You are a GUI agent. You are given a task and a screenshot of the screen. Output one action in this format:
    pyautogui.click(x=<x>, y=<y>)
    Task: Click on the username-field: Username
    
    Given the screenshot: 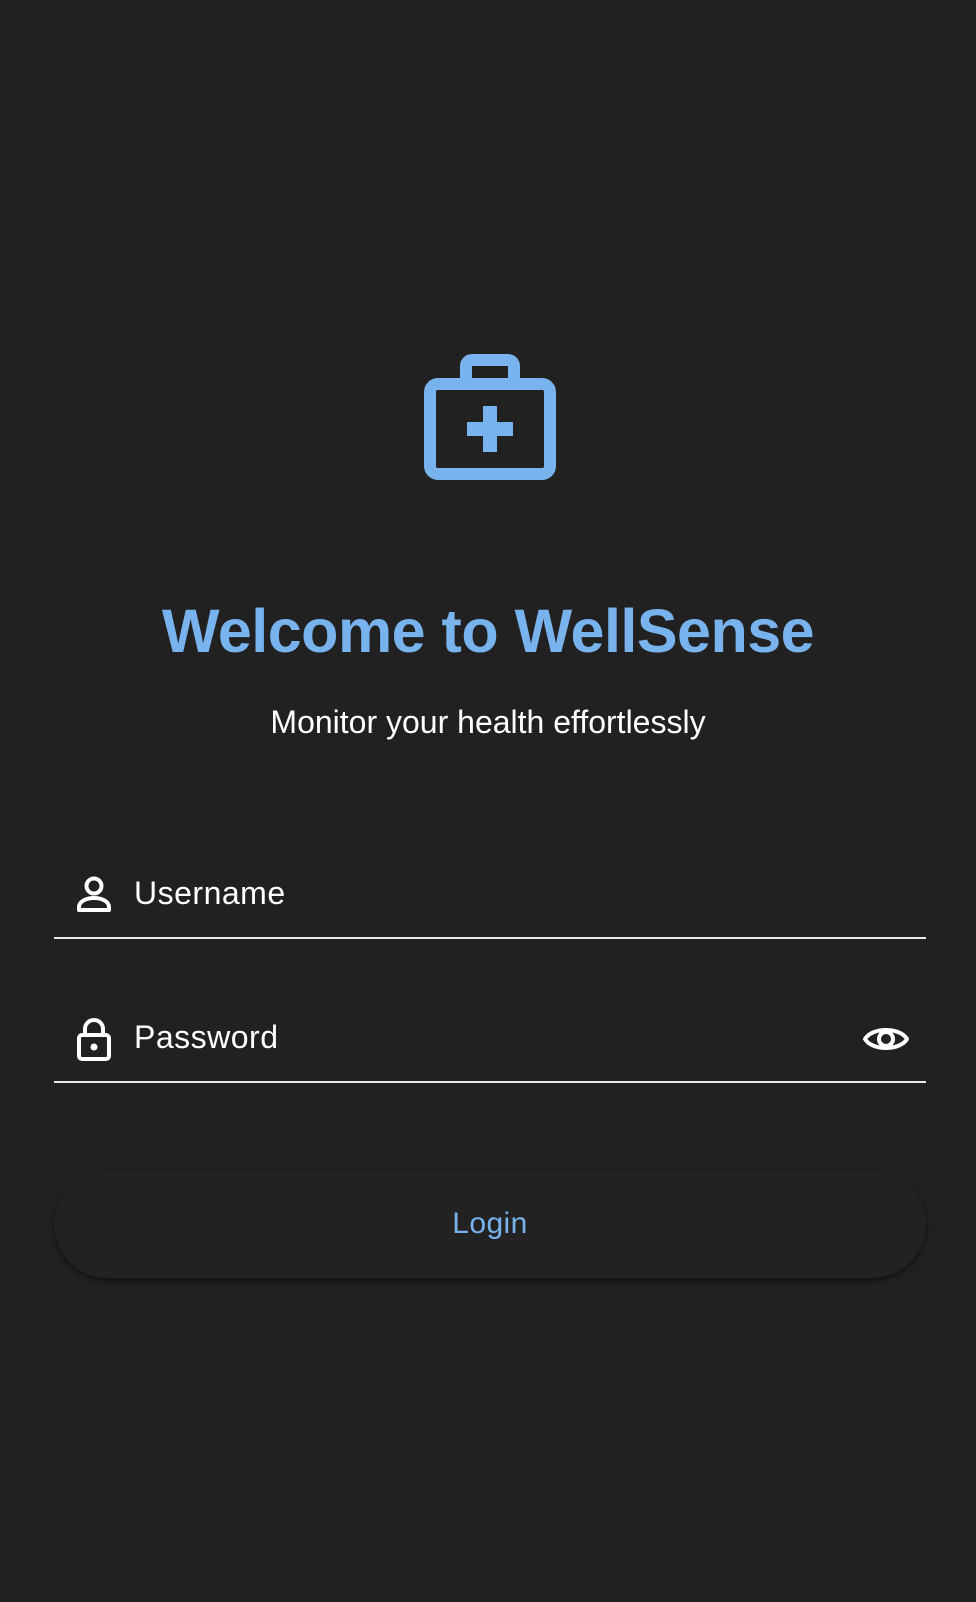 What is the action you would take?
    pyautogui.click(x=490, y=899)
    